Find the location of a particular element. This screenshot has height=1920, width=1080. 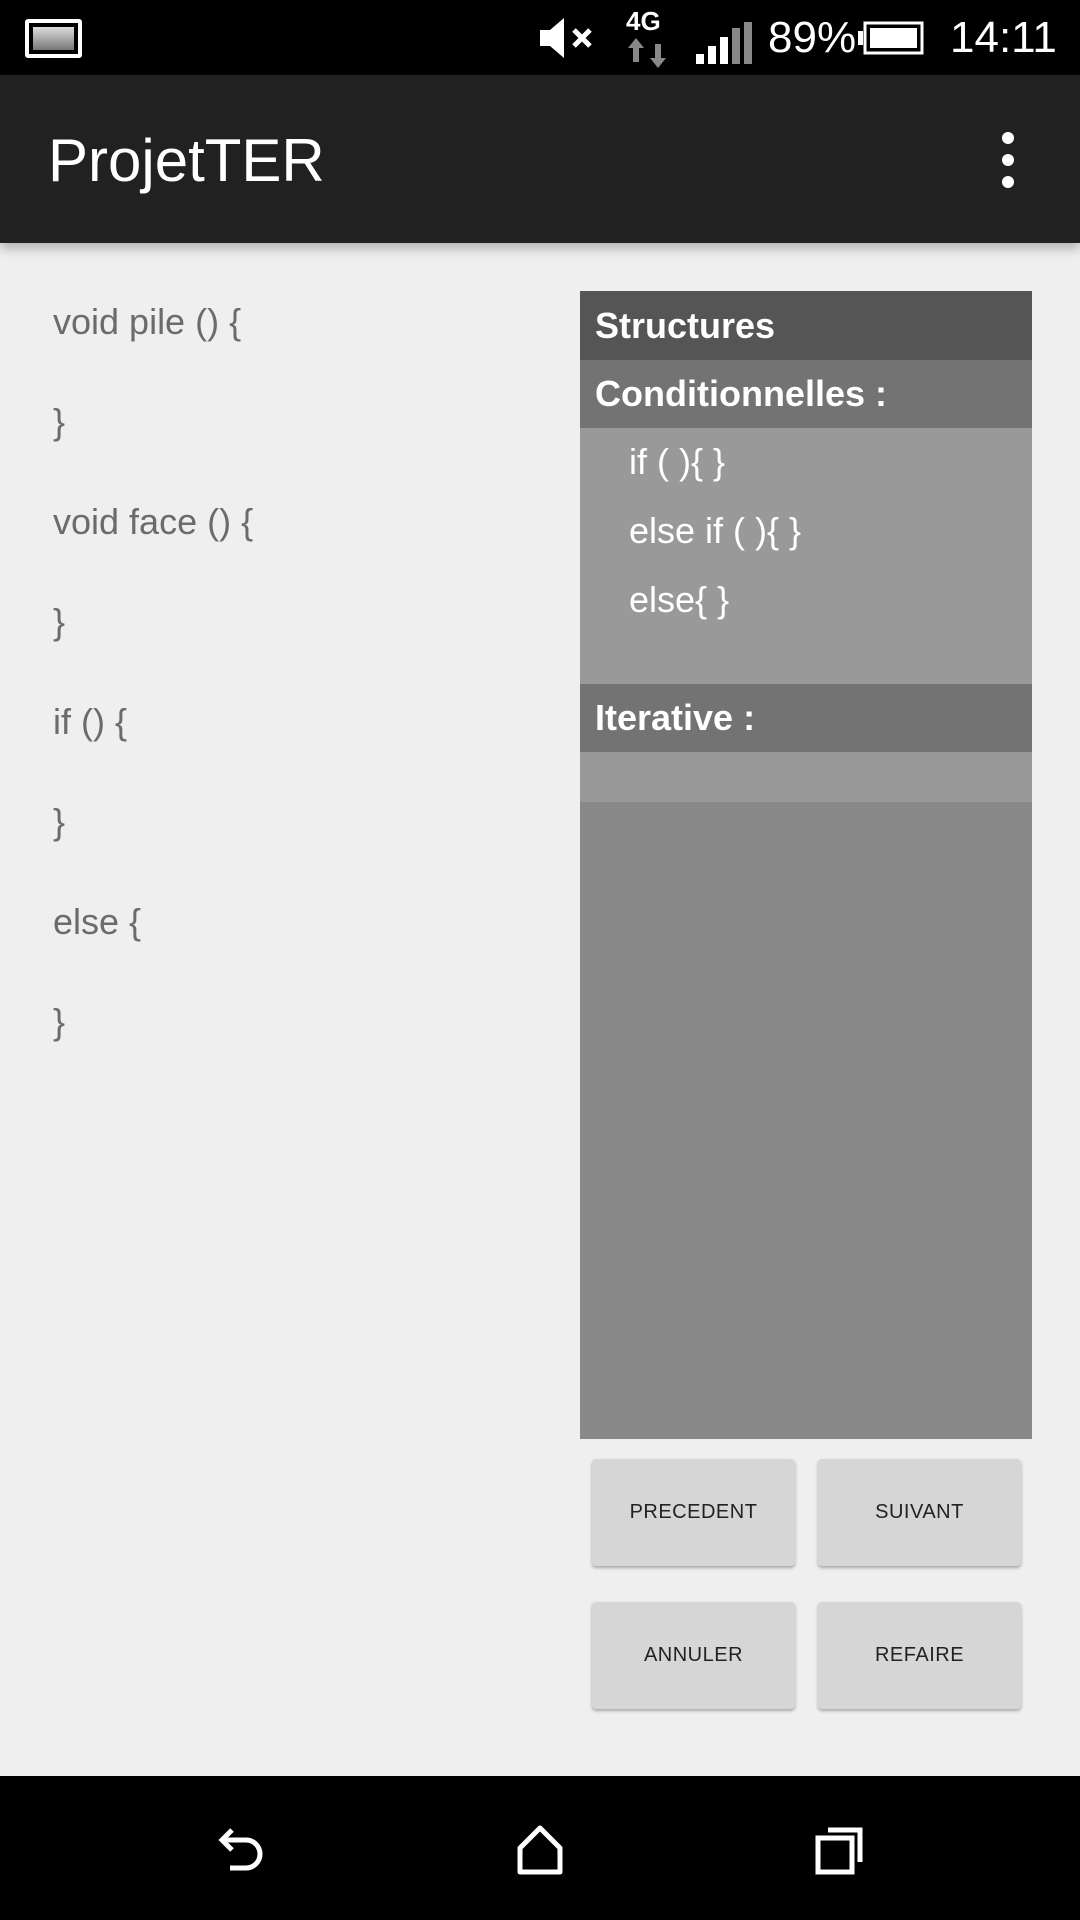

previous-button: PRECEDENT is located at coordinates (693, 1512).